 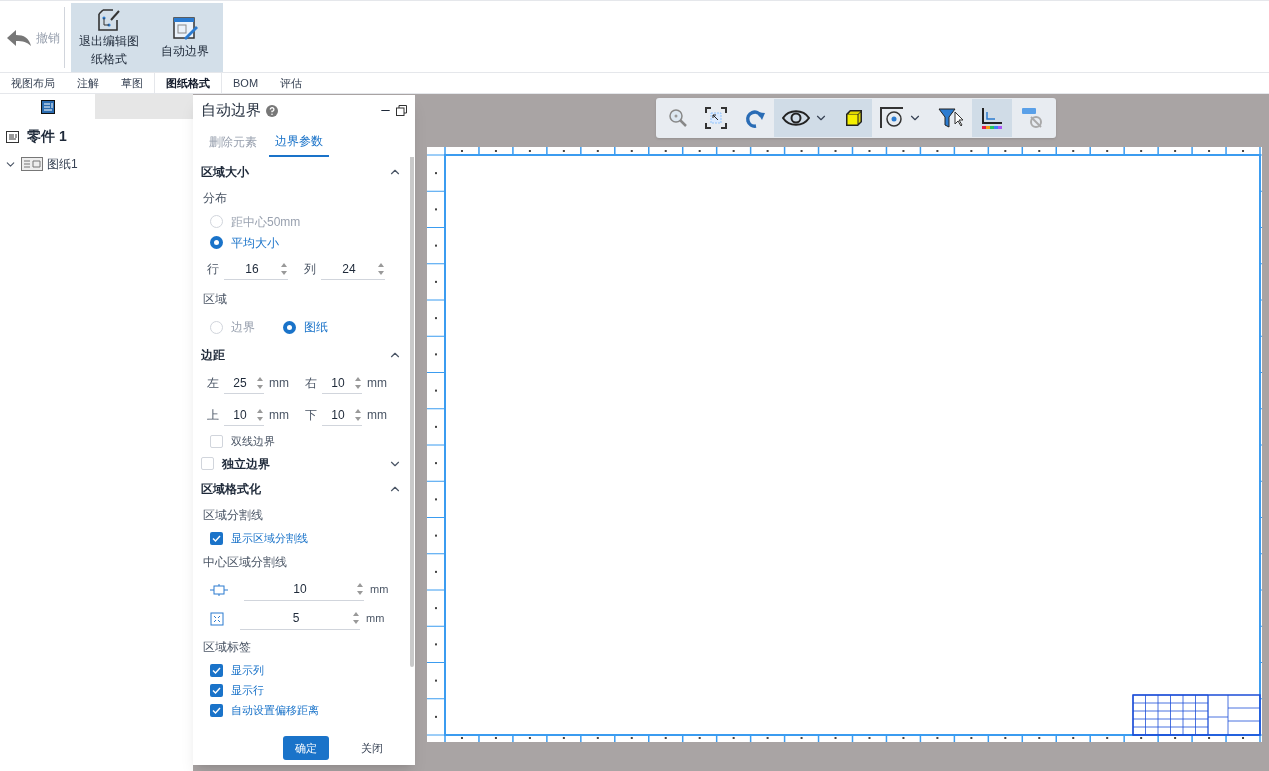 I want to click on field-label: 行, so click(x=213, y=269).